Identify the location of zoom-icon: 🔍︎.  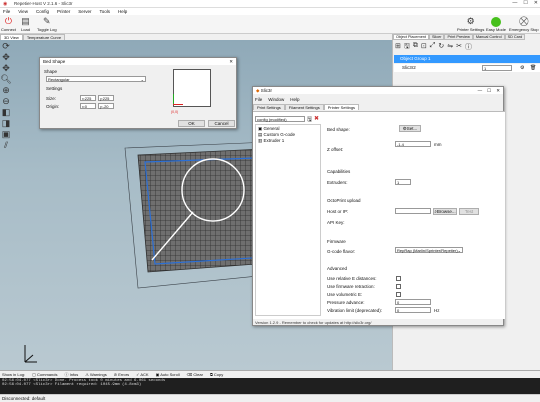
(6, 79).